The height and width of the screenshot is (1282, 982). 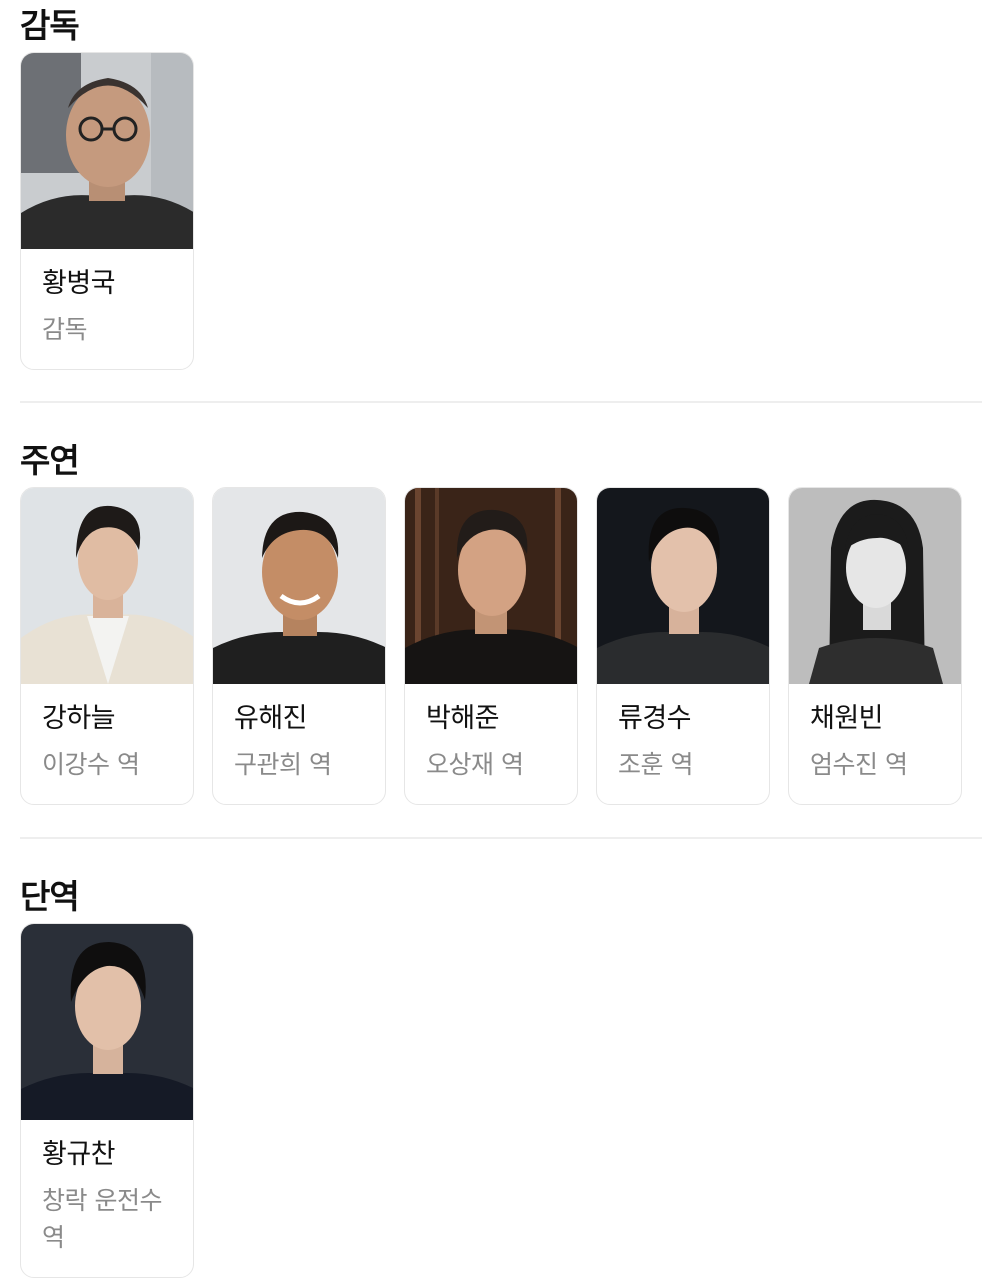 I want to click on person-role: 조훈 역, so click(x=655, y=764).